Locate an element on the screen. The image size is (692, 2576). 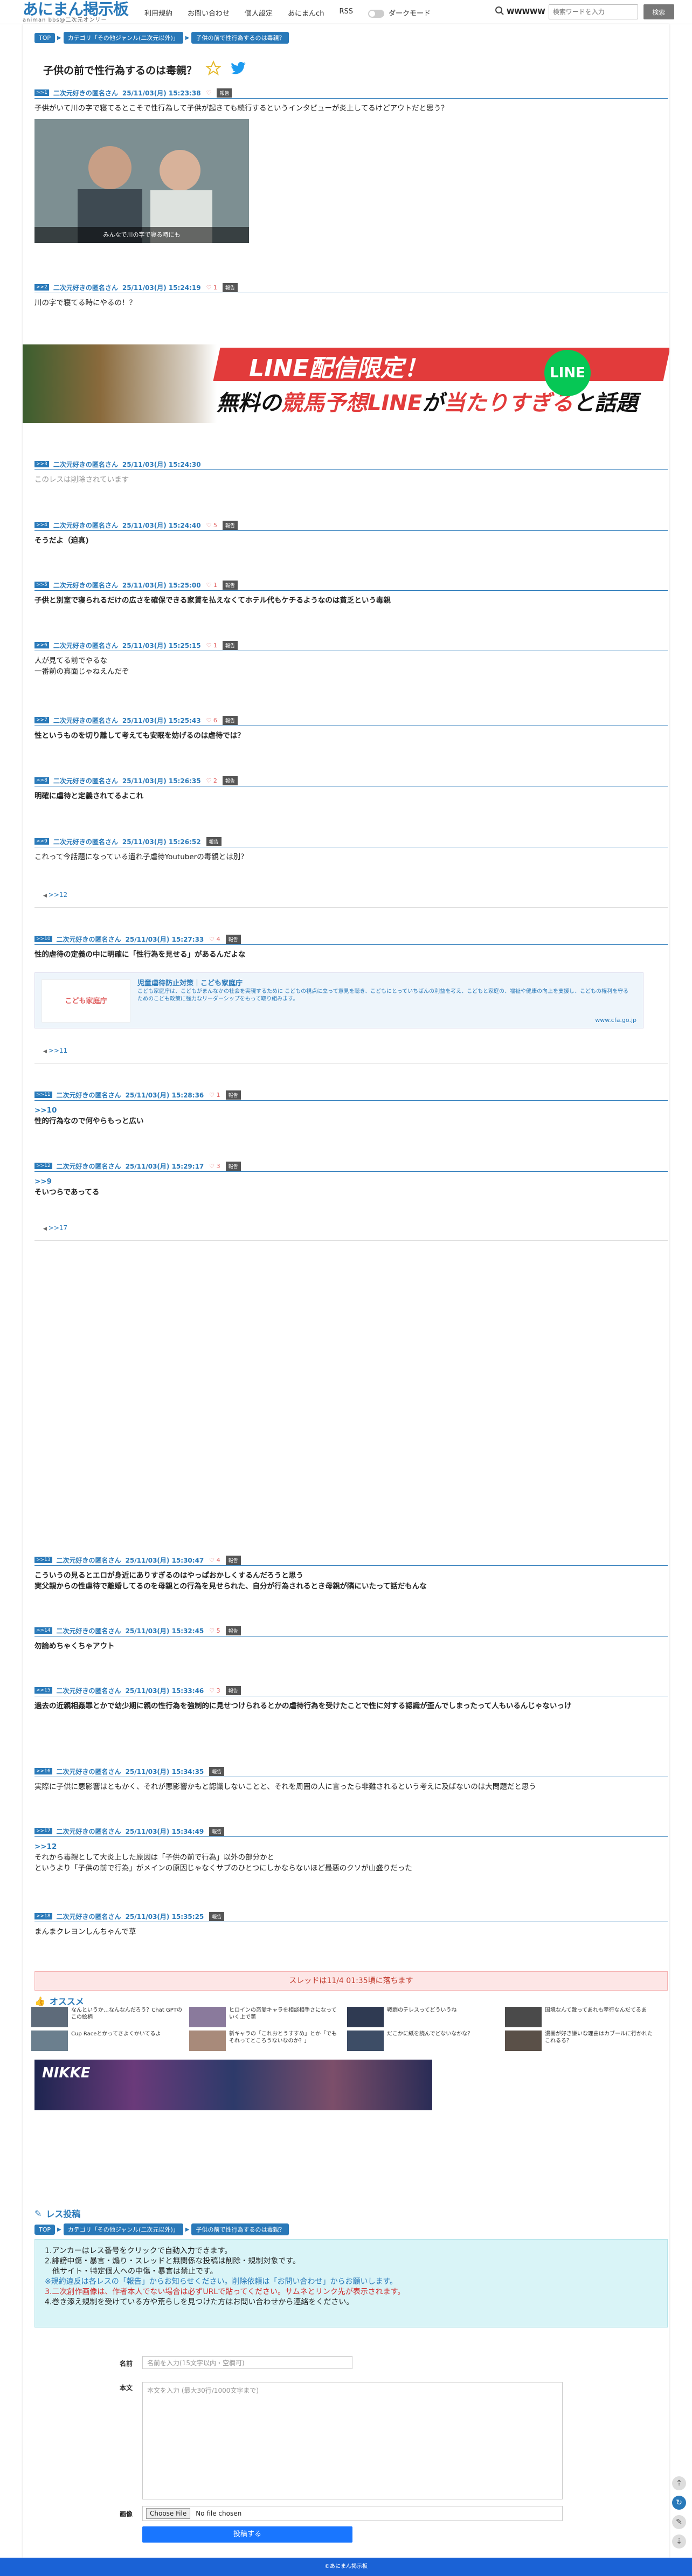
choose-file-button: Choose File is located at coordinates (168, 2513).